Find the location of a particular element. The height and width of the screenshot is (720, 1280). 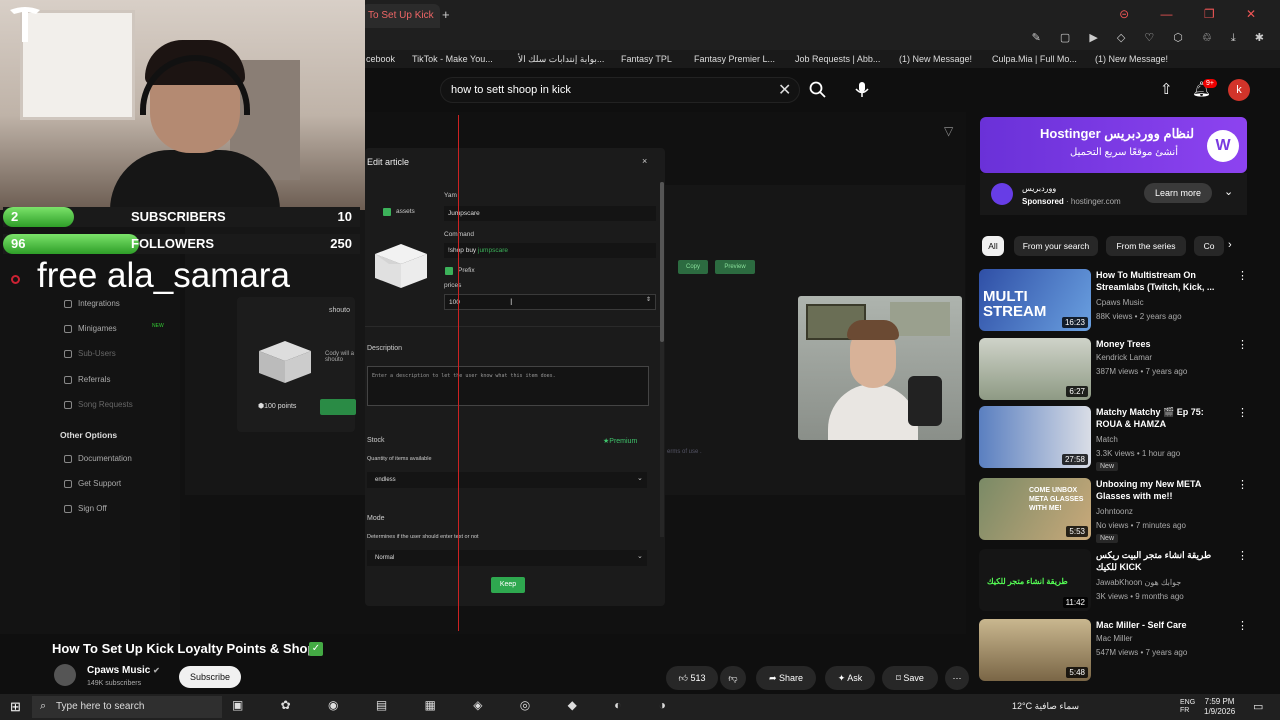

video-thumbnail: طريقة انشاء متجر للكيك 11:42 is located at coordinates (1035, 580).